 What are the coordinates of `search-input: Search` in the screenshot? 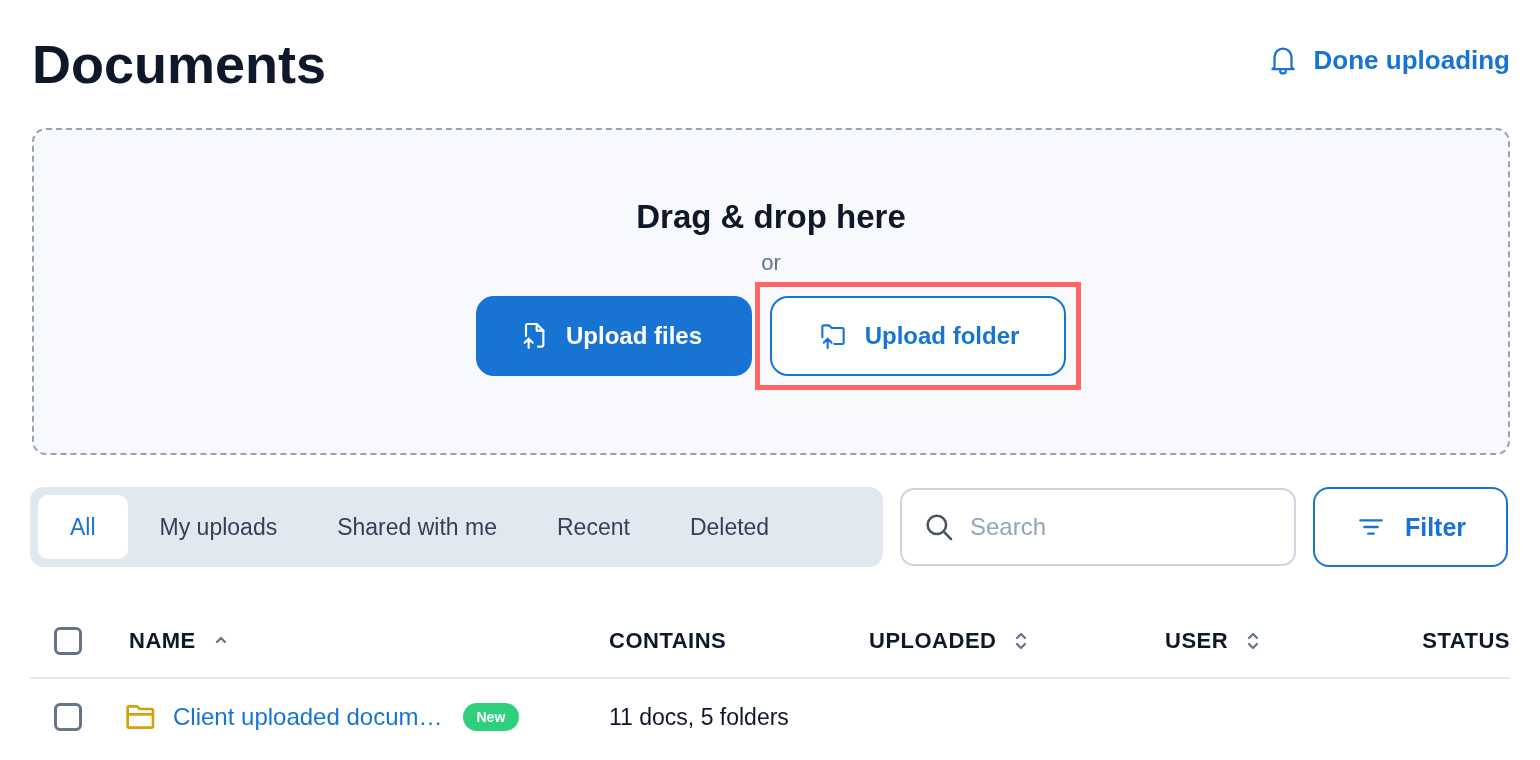 It's located at (1120, 527).